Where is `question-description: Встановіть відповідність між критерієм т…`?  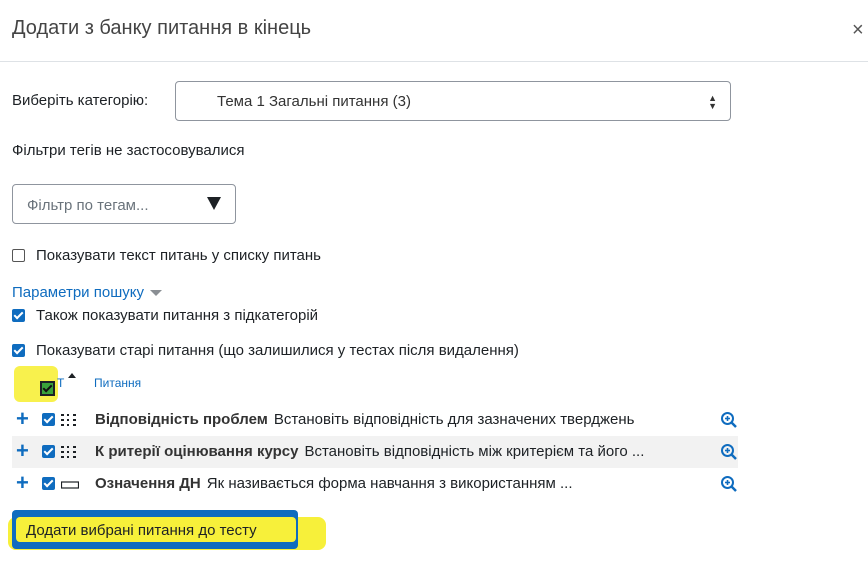 question-description: Встановіть відповідність між критерієм т… is located at coordinates (474, 451).